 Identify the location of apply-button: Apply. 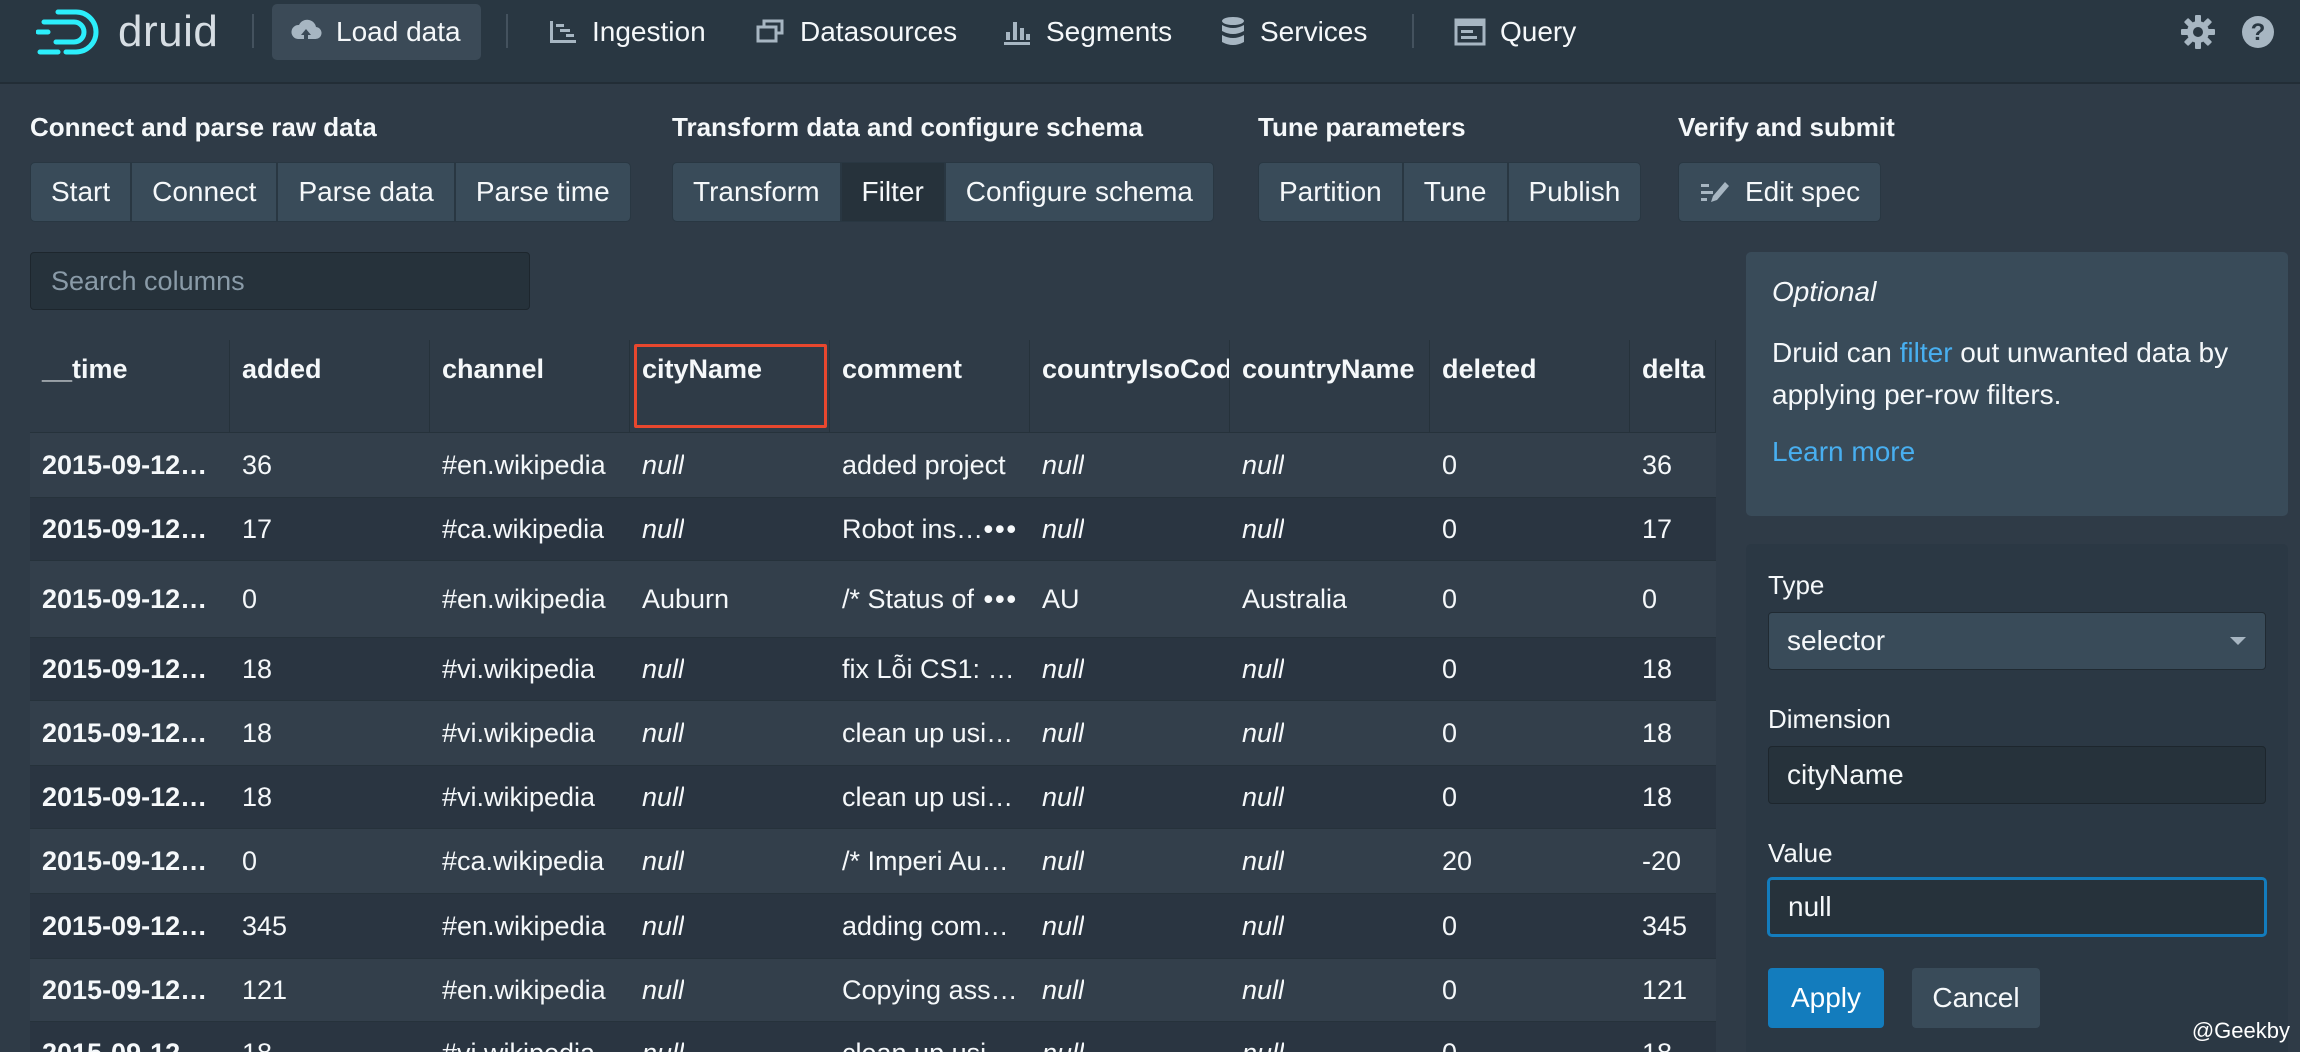
(1826, 998).